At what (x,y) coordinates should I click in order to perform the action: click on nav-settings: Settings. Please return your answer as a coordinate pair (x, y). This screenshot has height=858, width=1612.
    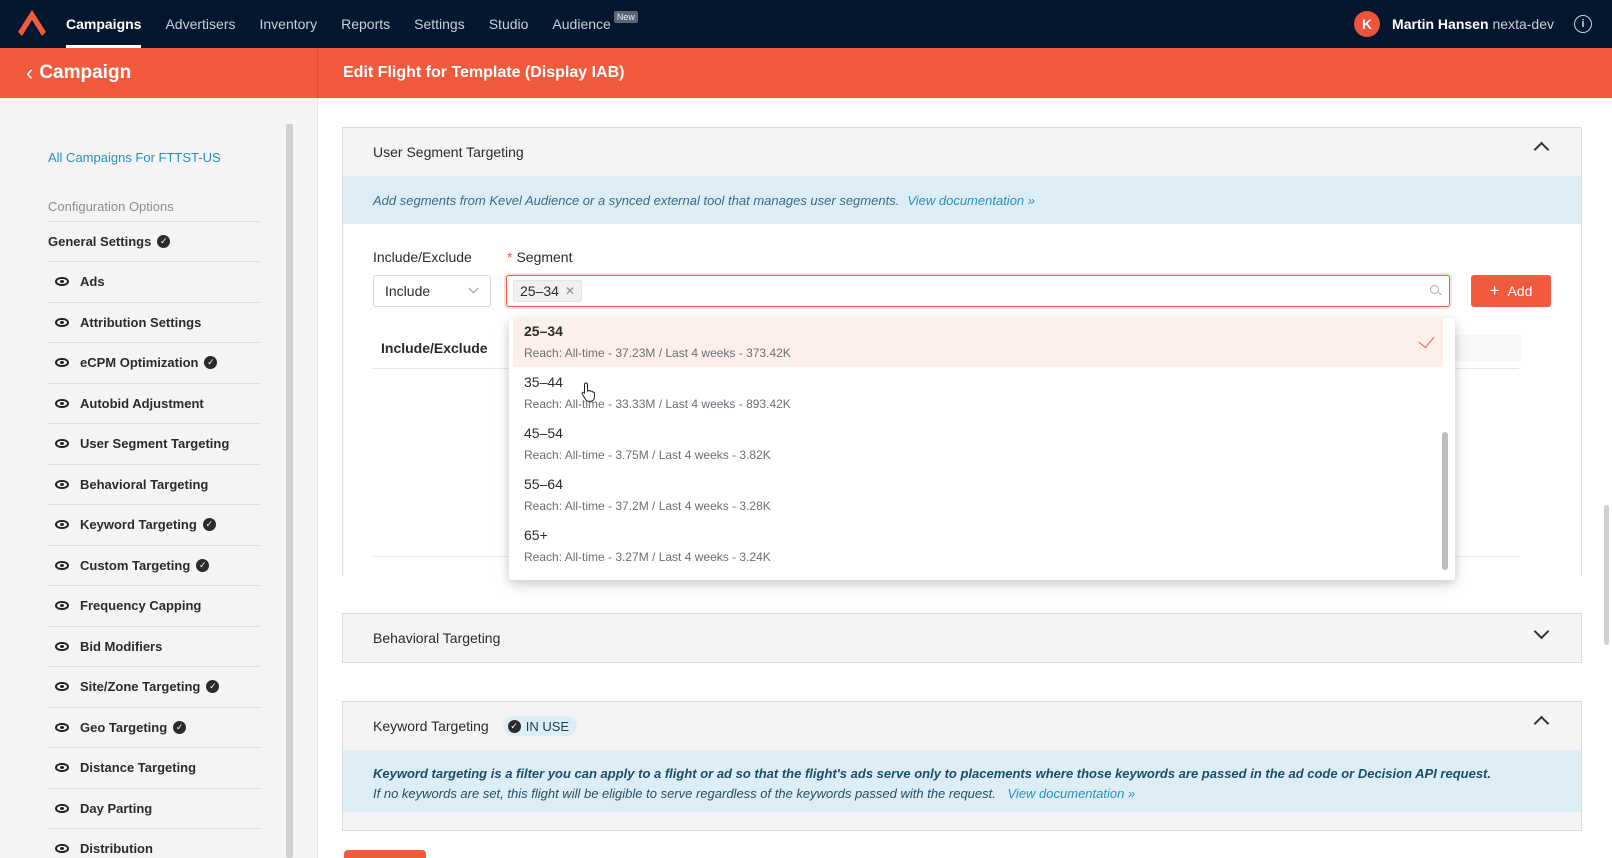
    Looking at the image, I should click on (439, 24).